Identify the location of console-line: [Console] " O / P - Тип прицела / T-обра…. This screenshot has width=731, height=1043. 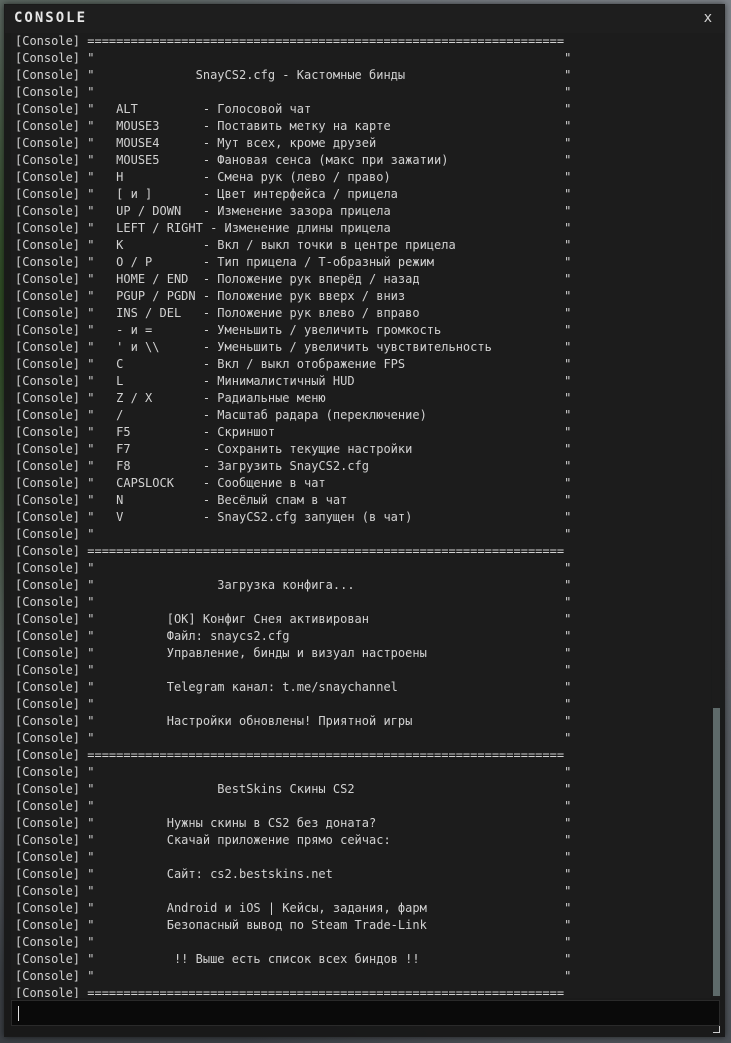
(293, 262).